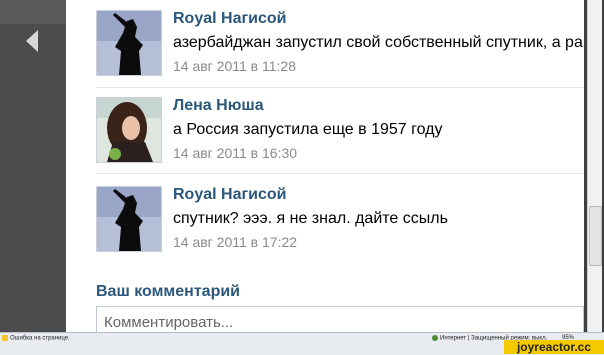 This screenshot has height=355, width=604. What do you see at coordinates (595, 236) in the screenshot?
I see `scrollbar-thumb` at bounding box center [595, 236].